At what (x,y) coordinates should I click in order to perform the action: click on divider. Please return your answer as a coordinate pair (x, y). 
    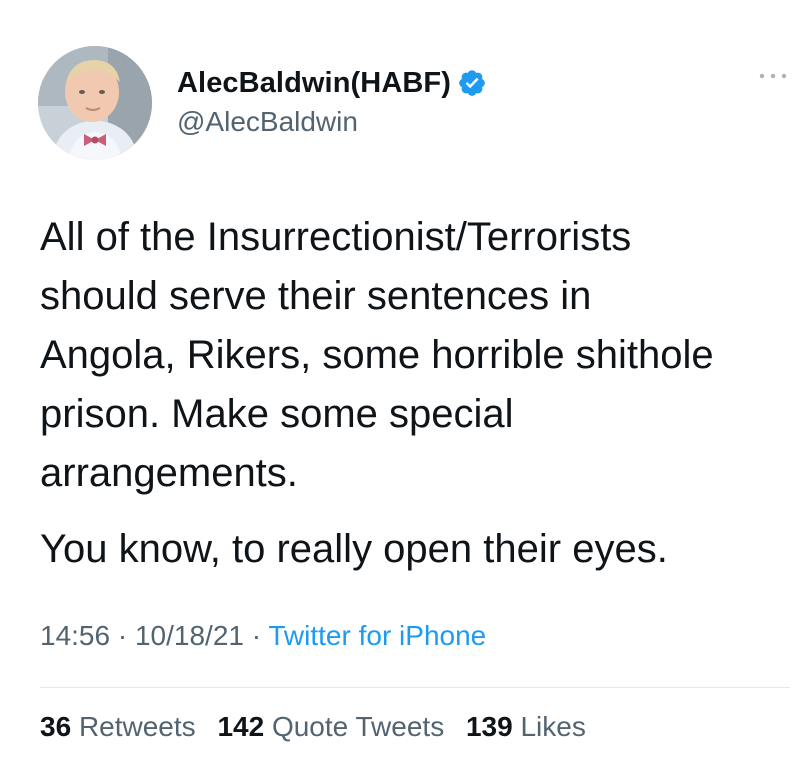
    Looking at the image, I should click on (415, 687).